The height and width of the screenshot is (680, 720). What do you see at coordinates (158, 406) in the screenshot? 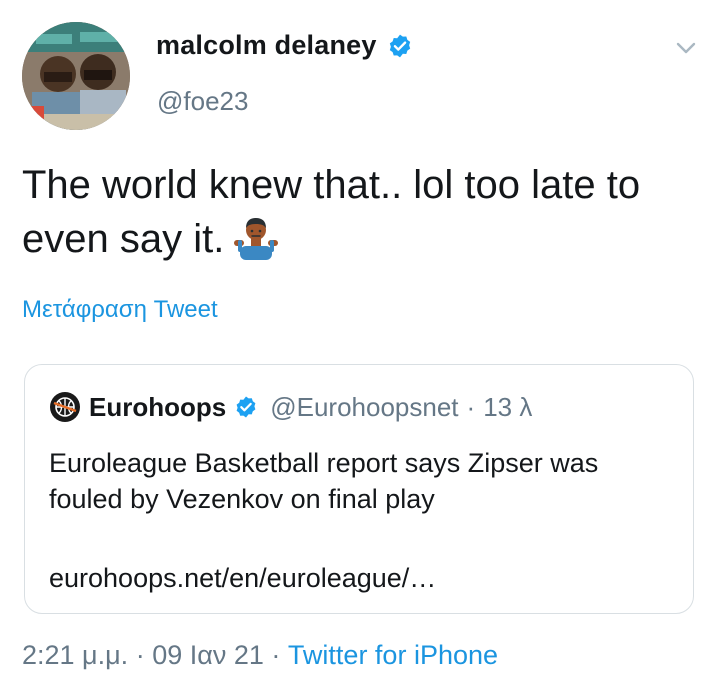
I see `quoted-display-name: Eurohoops` at bounding box center [158, 406].